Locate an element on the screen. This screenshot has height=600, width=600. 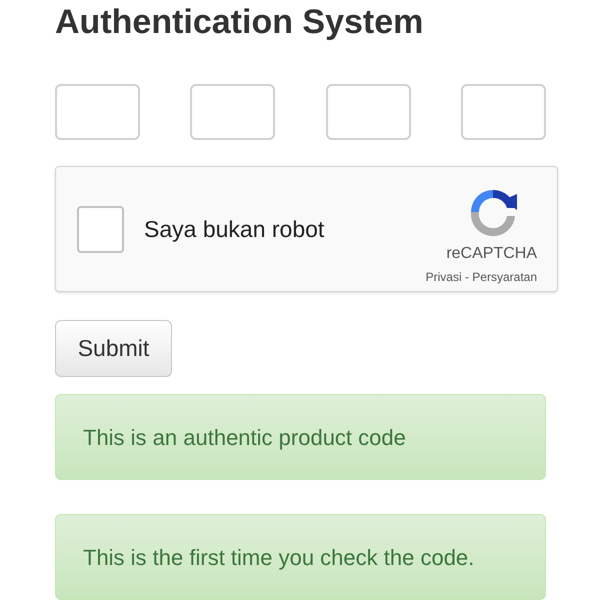
captcha-checkbox is located at coordinates (100, 229).